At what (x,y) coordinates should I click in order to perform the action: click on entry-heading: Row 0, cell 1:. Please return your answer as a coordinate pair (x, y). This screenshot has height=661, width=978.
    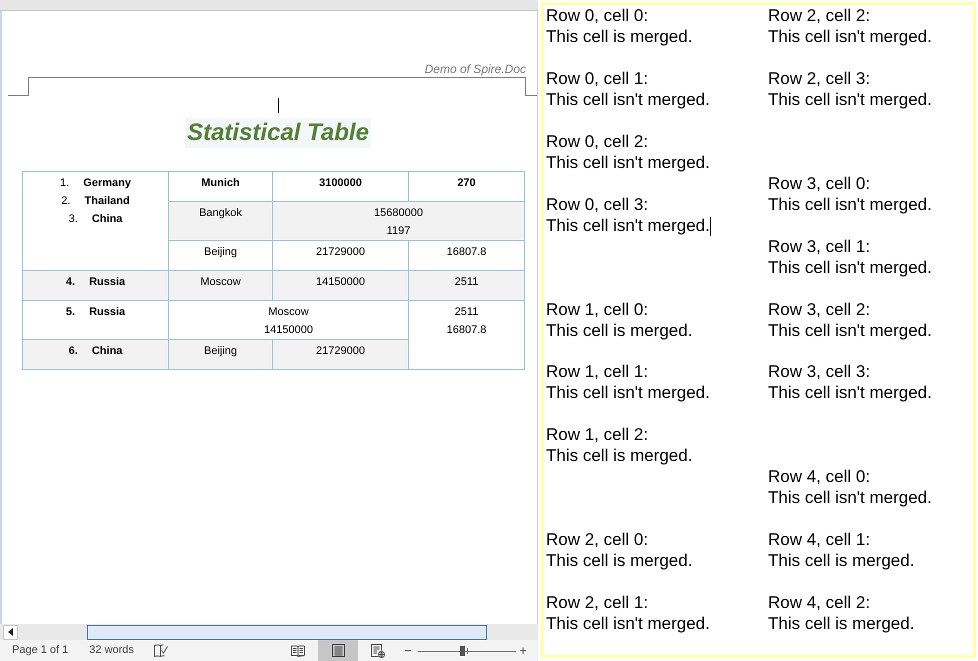
    Looking at the image, I should click on (597, 78).